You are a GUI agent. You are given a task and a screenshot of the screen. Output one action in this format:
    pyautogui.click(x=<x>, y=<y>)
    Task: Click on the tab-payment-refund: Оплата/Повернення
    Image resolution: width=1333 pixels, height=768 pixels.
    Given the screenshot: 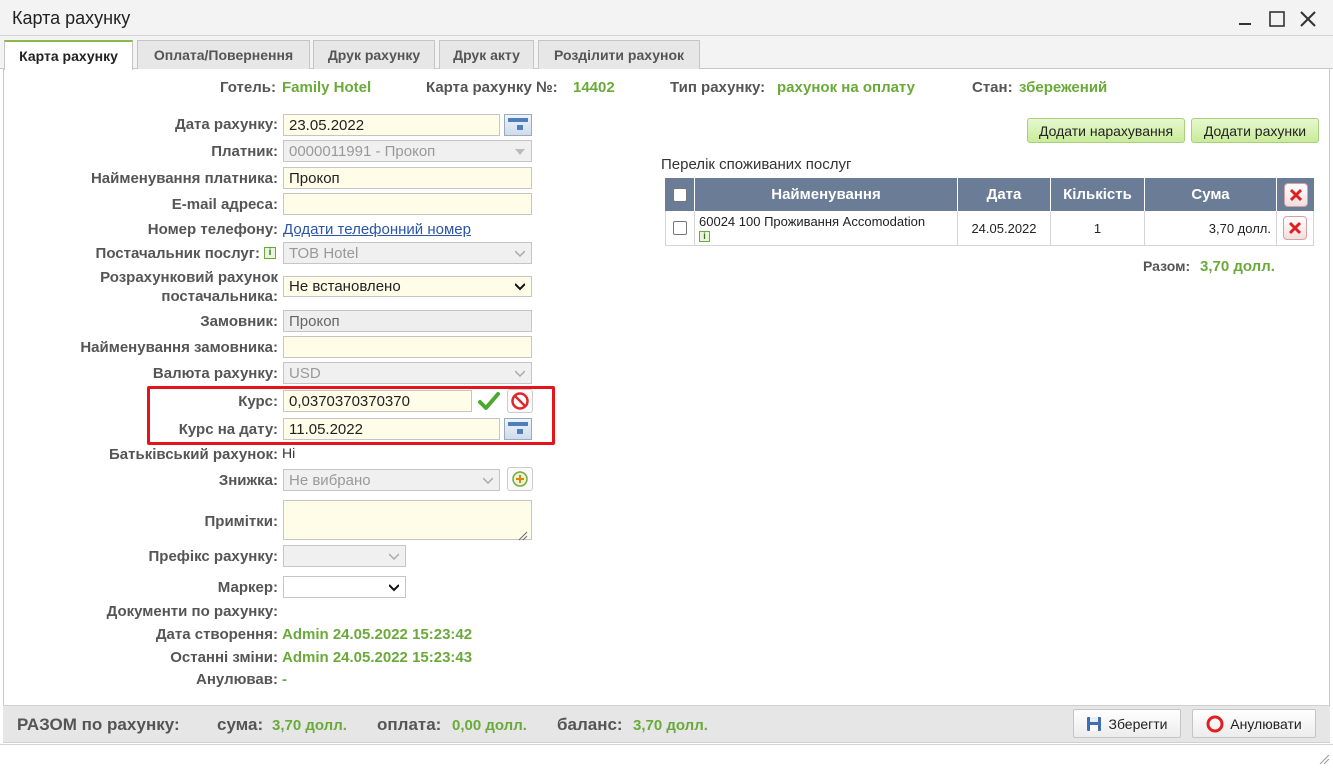 What is the action you would take?
    pyautogui.click(x=223, y=54)
    